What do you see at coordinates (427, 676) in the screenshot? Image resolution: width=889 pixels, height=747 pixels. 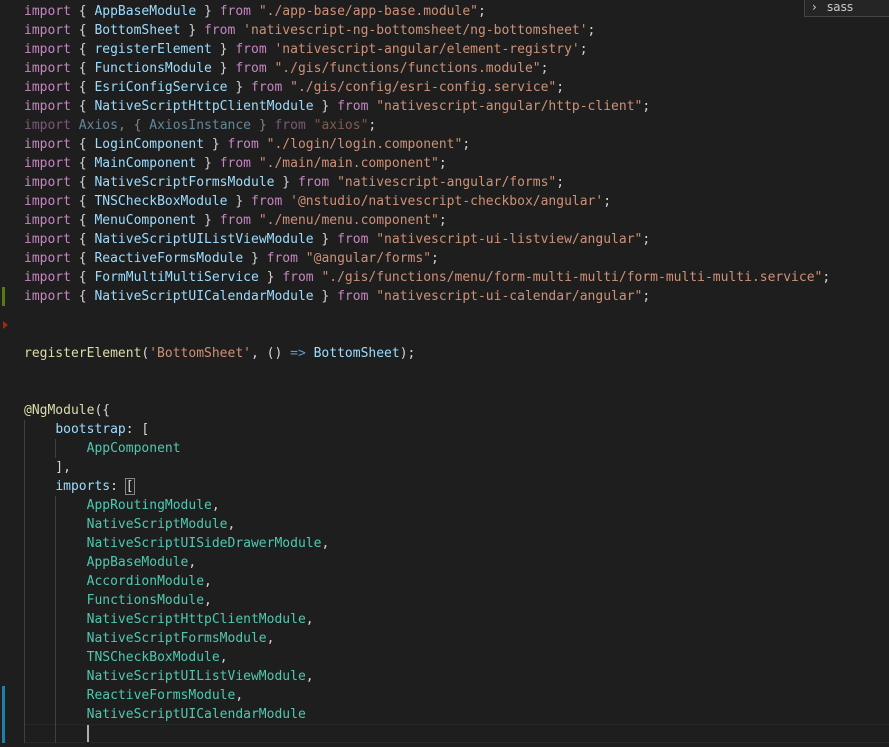 I see `code-line: NativeScriptUIListViewModule,` at bounding box center [427, 676].